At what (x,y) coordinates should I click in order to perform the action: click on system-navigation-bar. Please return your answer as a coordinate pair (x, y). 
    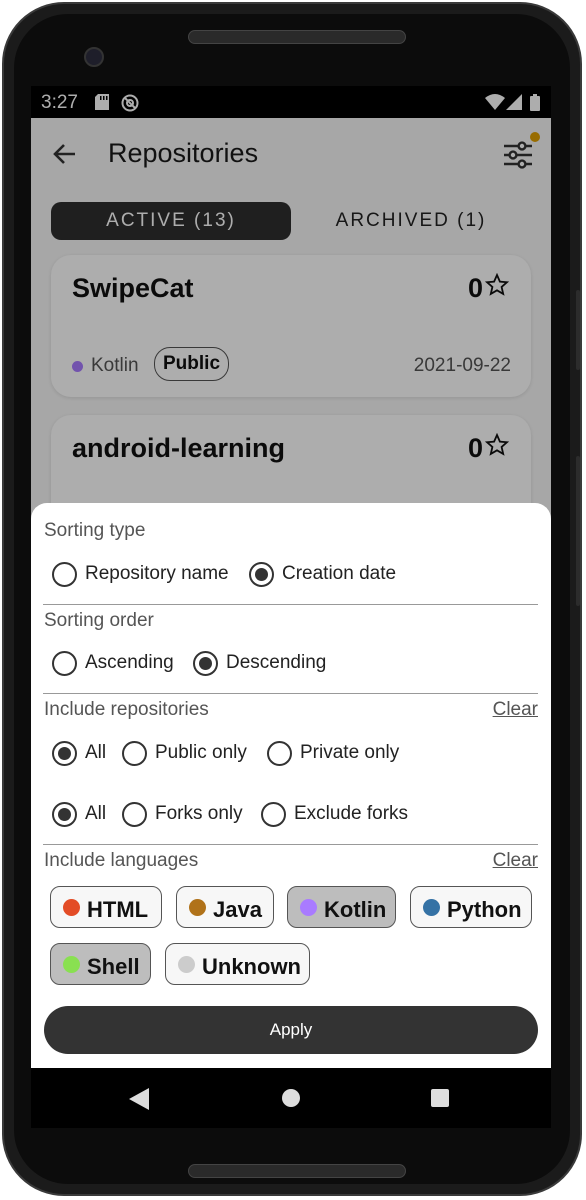
    Looking at the image, I should click on (291, 1098).